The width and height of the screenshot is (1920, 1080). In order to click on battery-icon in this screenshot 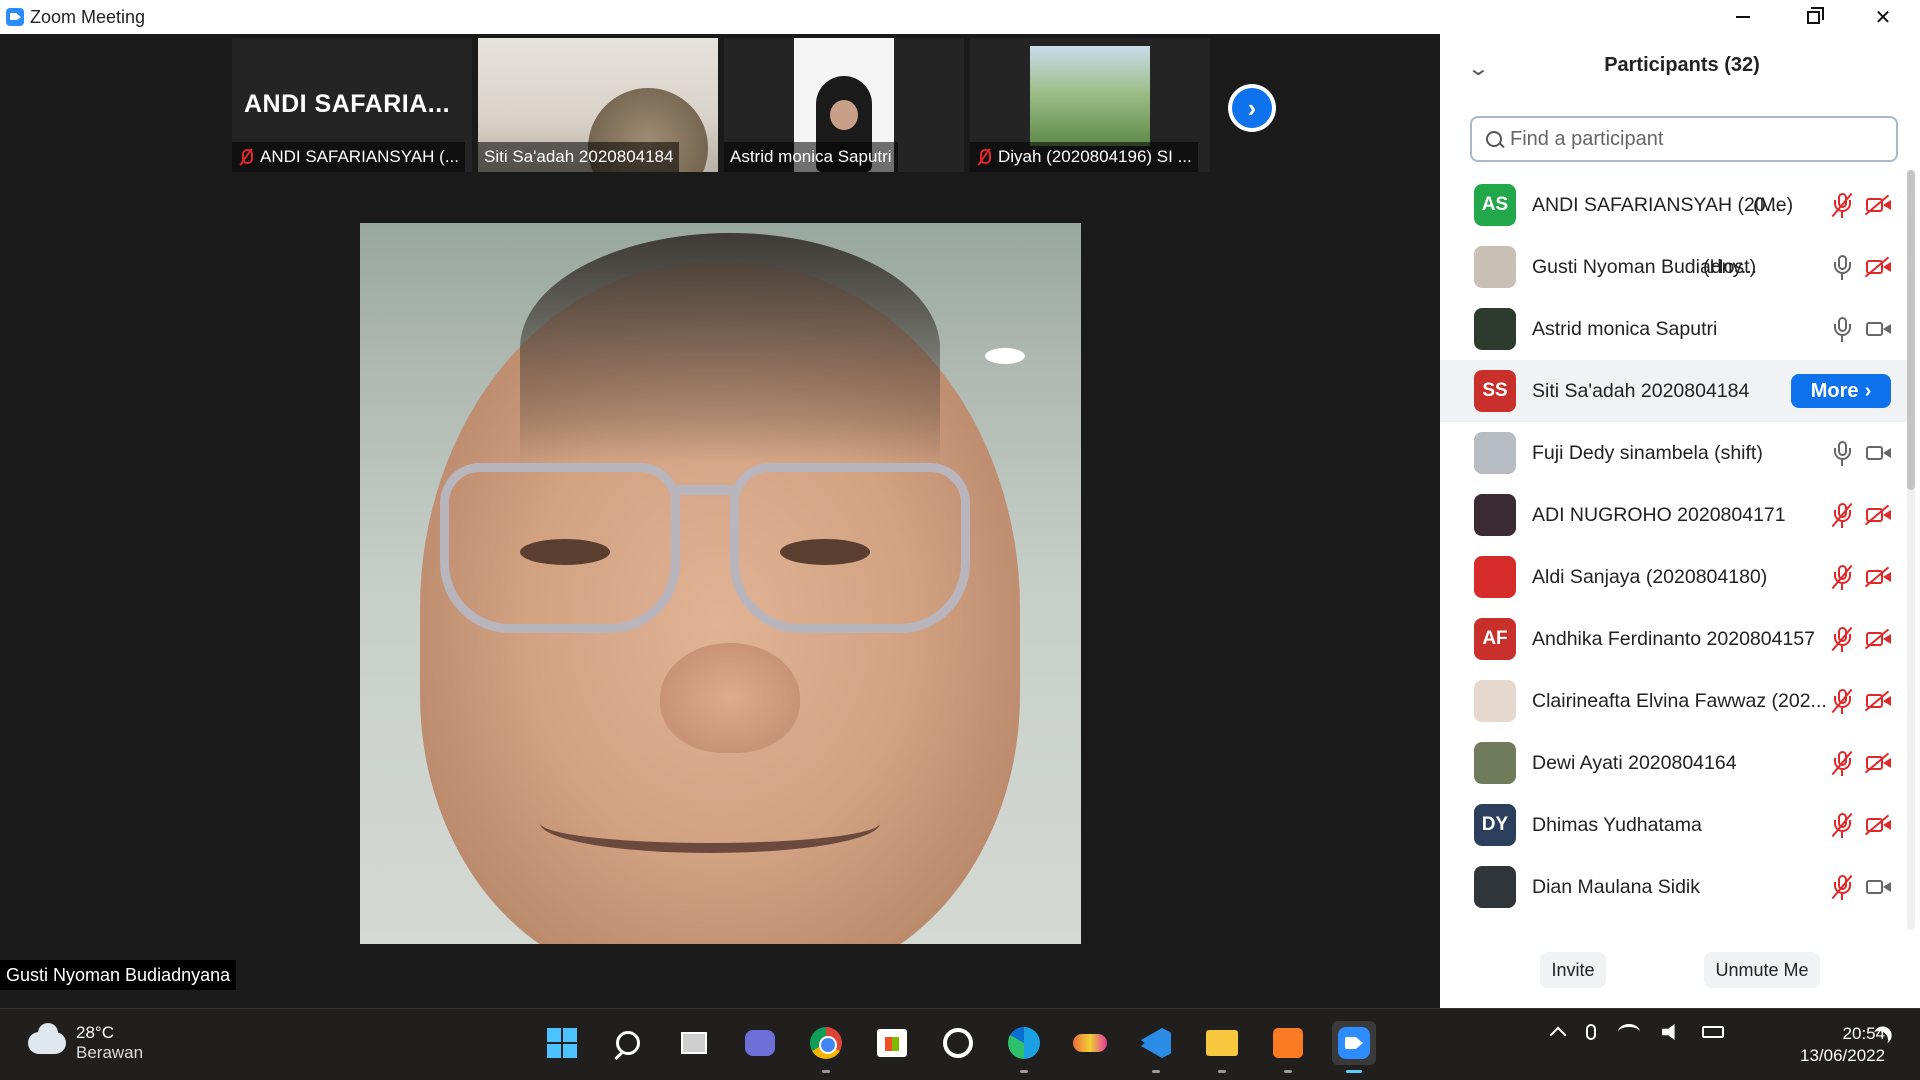, I will do `click(1713, 1032)`.